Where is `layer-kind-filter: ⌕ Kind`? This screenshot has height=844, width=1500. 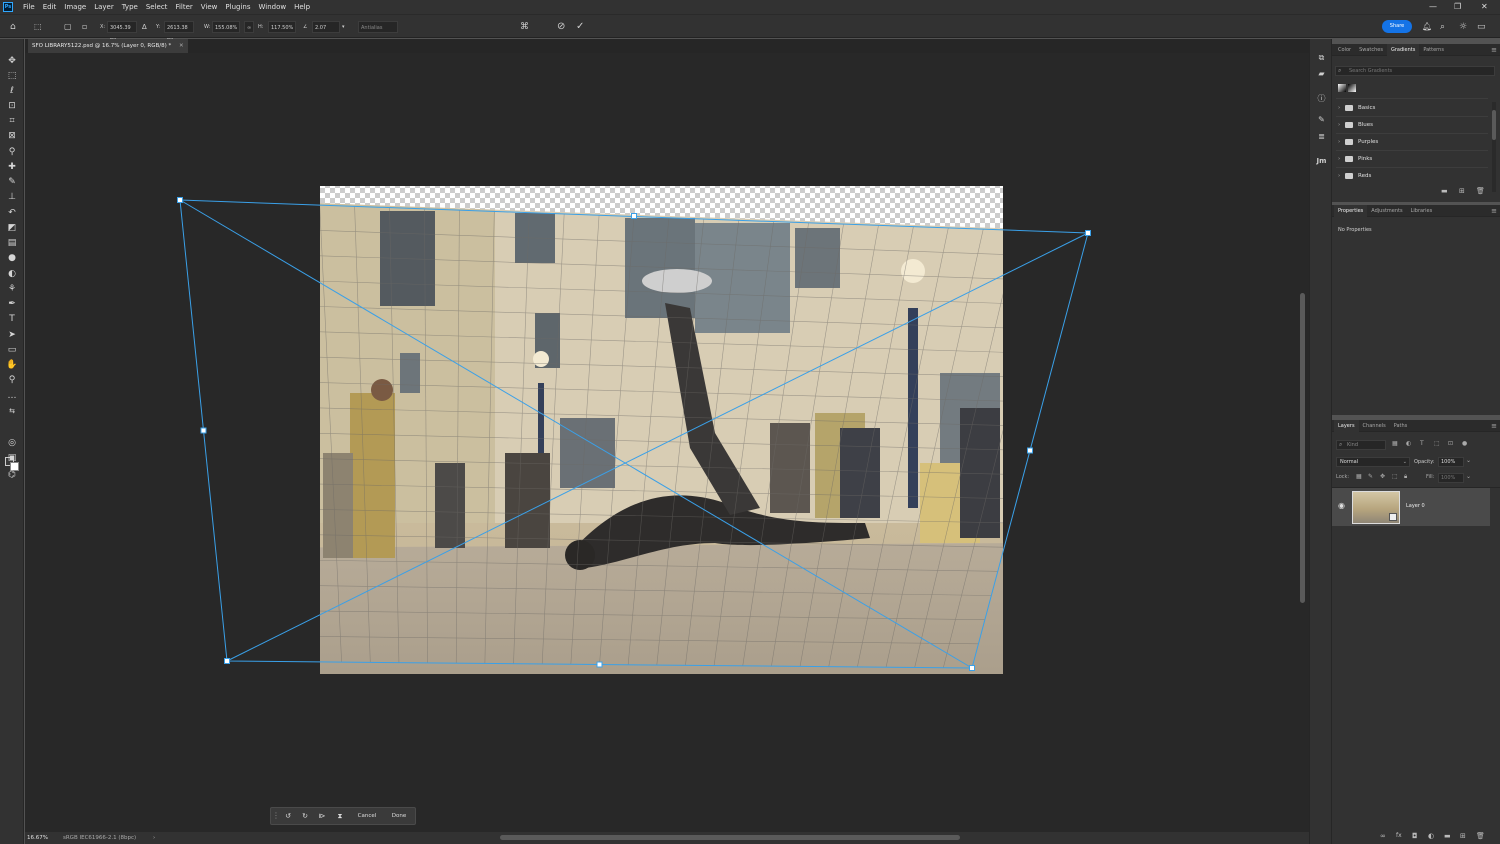
layer-kind-filter: ⌕ Kind is located at coordinates (1361, 445).